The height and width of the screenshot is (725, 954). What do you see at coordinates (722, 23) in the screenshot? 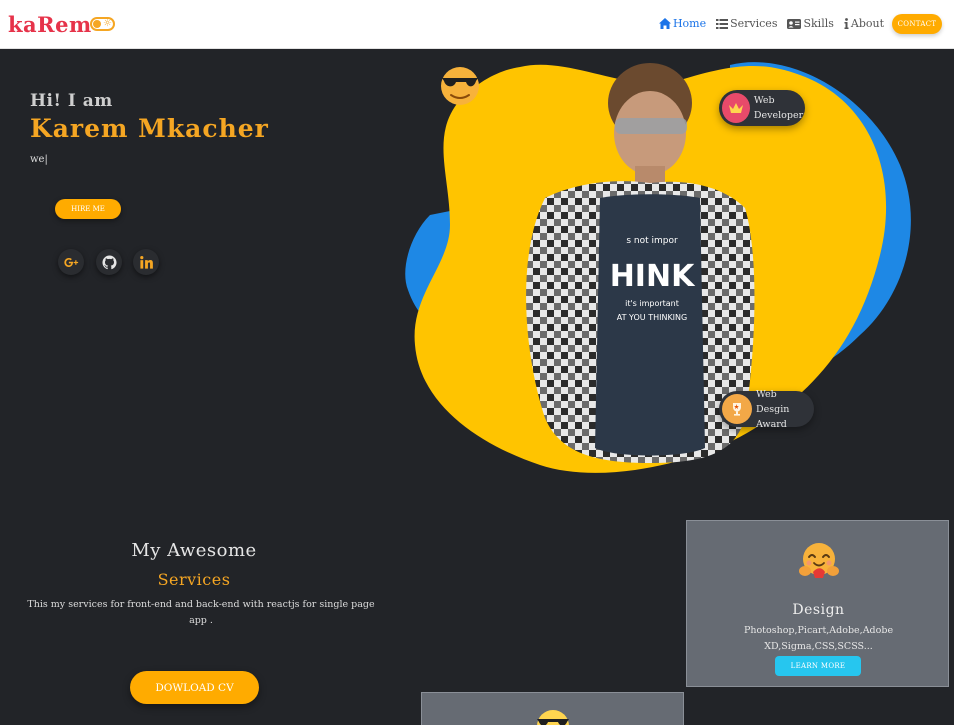
I see `list-icon` at bounding box center [722, 23].